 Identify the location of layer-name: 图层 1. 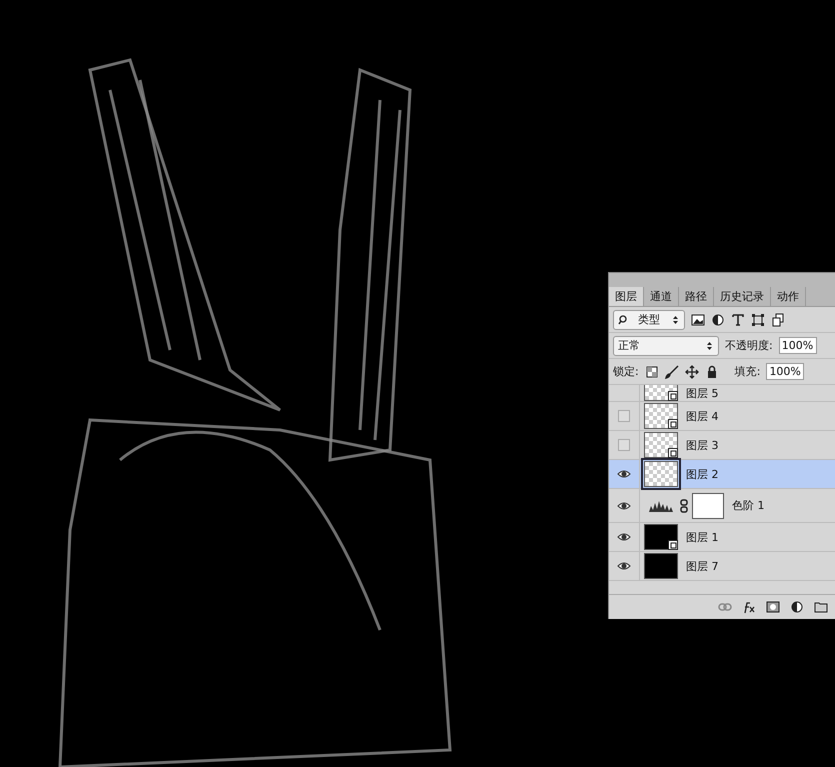
(702, 537).